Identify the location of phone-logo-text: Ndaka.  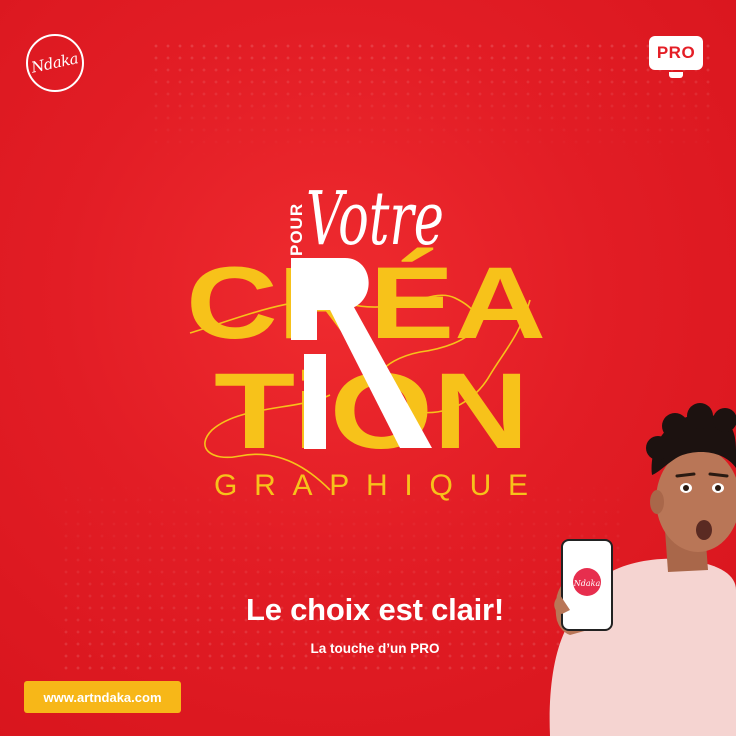
(587, 583).